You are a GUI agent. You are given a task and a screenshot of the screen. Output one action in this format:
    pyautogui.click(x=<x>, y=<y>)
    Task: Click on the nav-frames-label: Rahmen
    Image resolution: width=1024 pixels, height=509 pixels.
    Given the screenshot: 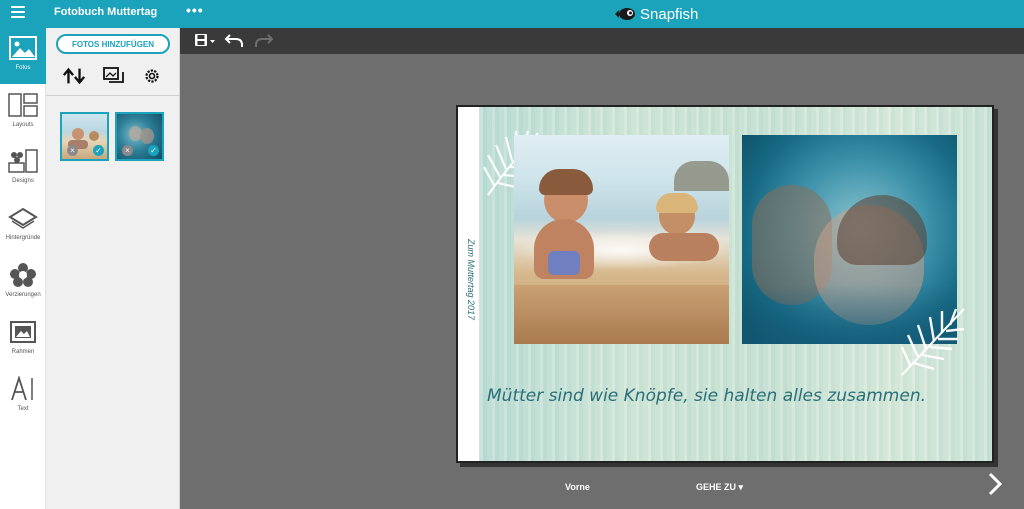 What is the action you would take?
    pyautogui.click(x=23, y=352)
    